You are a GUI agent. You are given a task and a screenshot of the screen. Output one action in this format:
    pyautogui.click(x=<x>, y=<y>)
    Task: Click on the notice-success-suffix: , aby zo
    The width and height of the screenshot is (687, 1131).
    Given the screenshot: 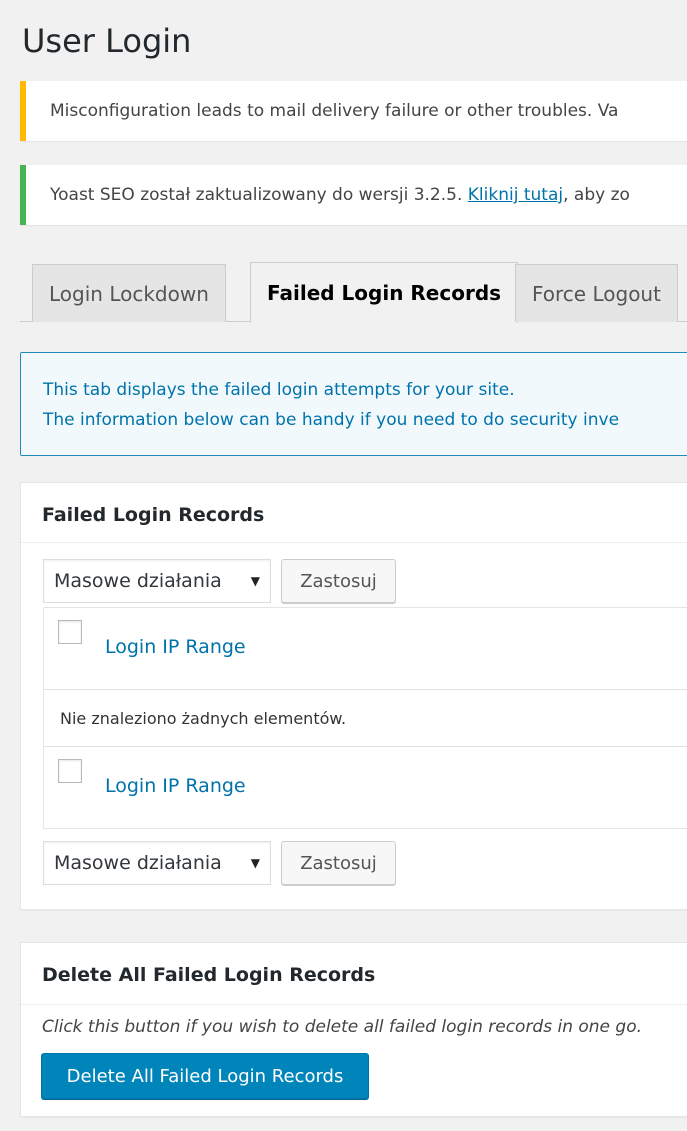 What is the action you would take?
    pyautogui.click(x=596, y=195)
    